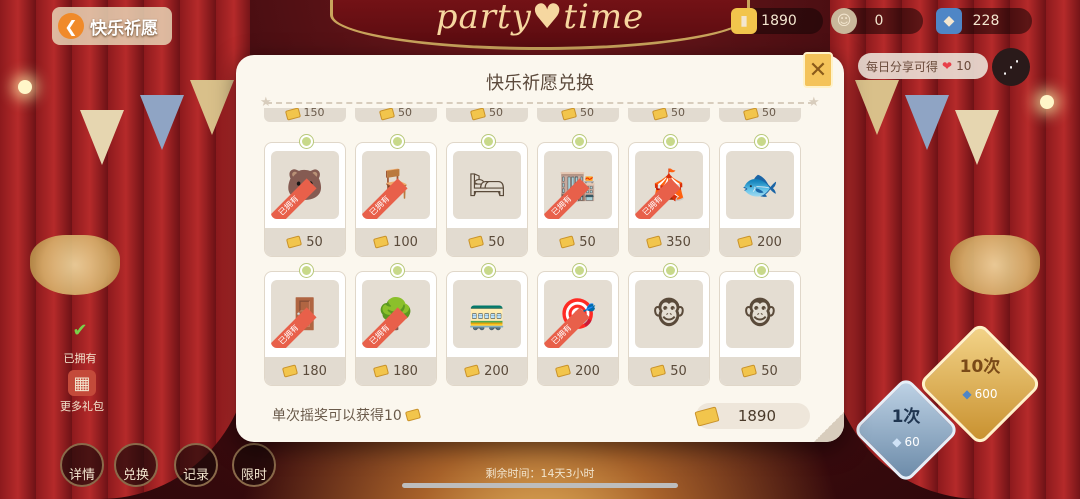 Image resolution: width=1080 pixels, height=499 pixels. I want to click on item-card: 🚪已拥有 180, so click(305, 325).